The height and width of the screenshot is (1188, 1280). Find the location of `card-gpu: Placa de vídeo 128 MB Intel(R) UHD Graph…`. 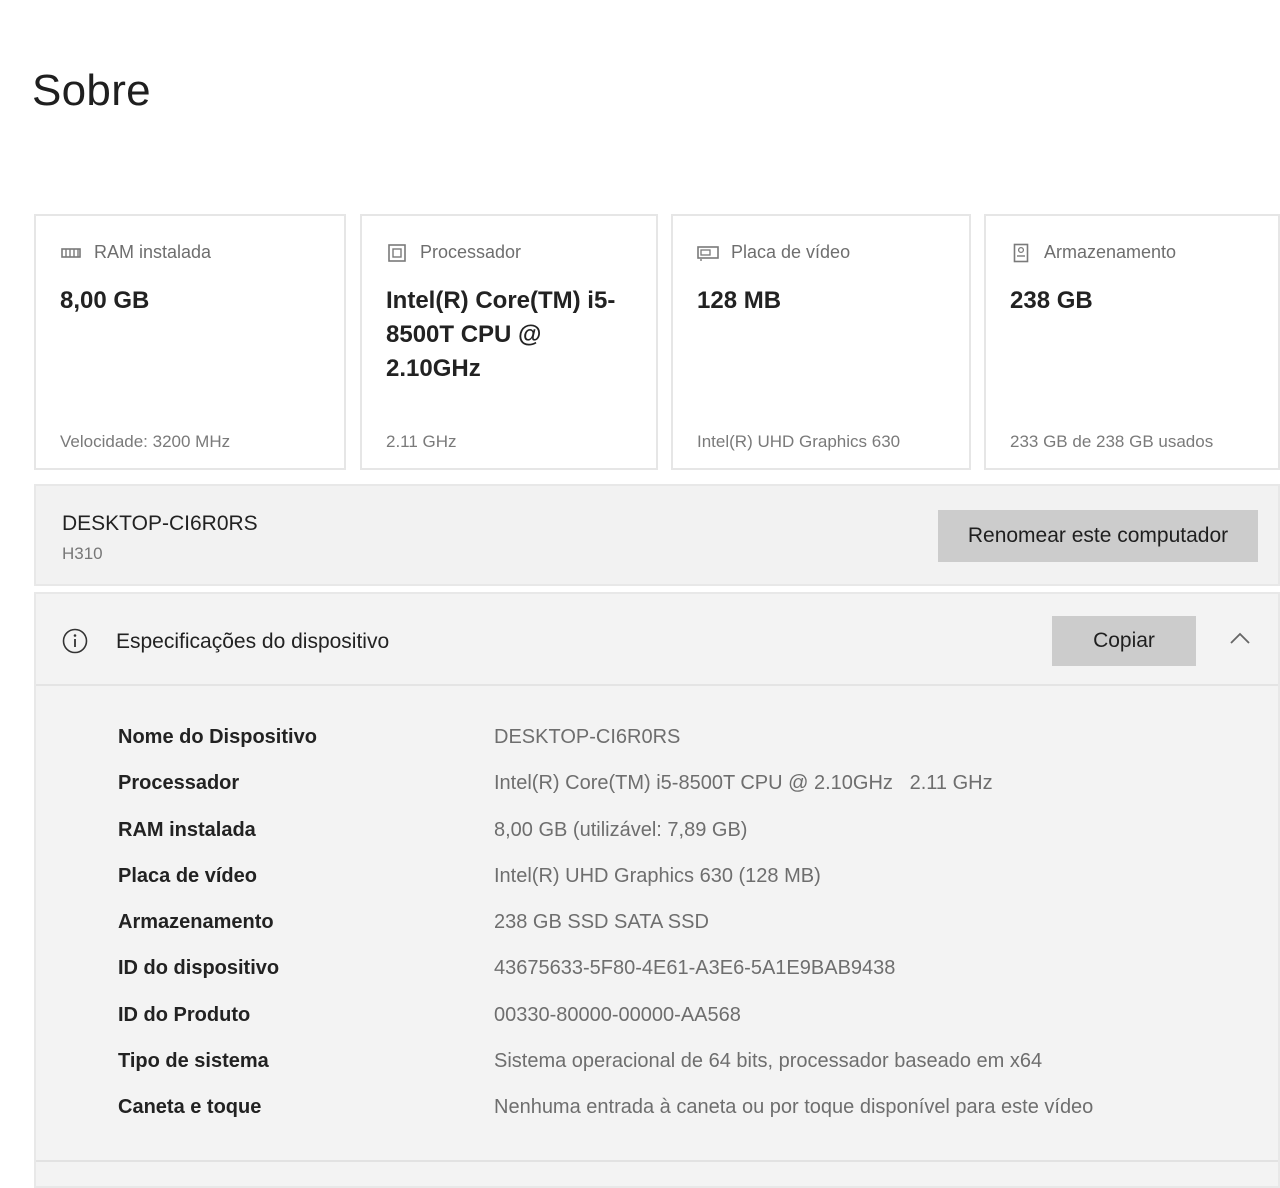

card-gpu: Placa de vídeo 128 MB Intel(R) UHD Graph… is located at coordinates (821, 342).